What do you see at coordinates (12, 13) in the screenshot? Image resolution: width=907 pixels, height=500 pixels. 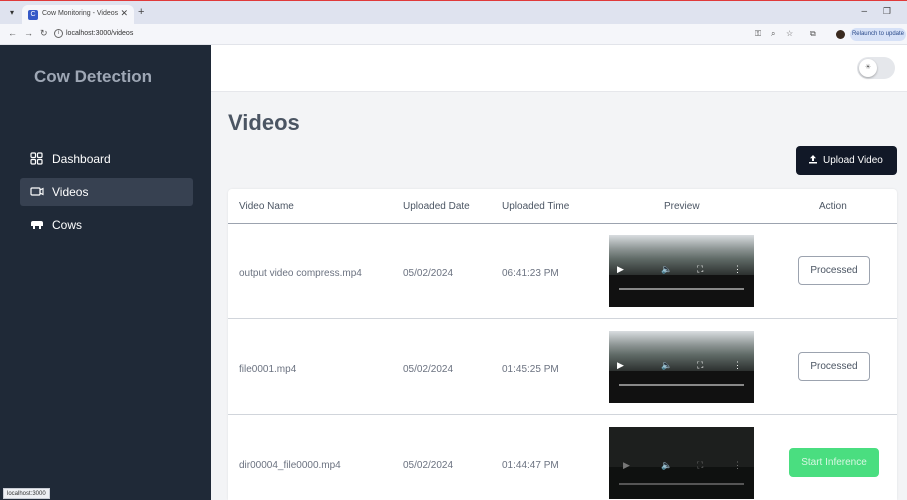 I see `tab-search-chevron-icon: ▾` at bounding box center [12, 13].